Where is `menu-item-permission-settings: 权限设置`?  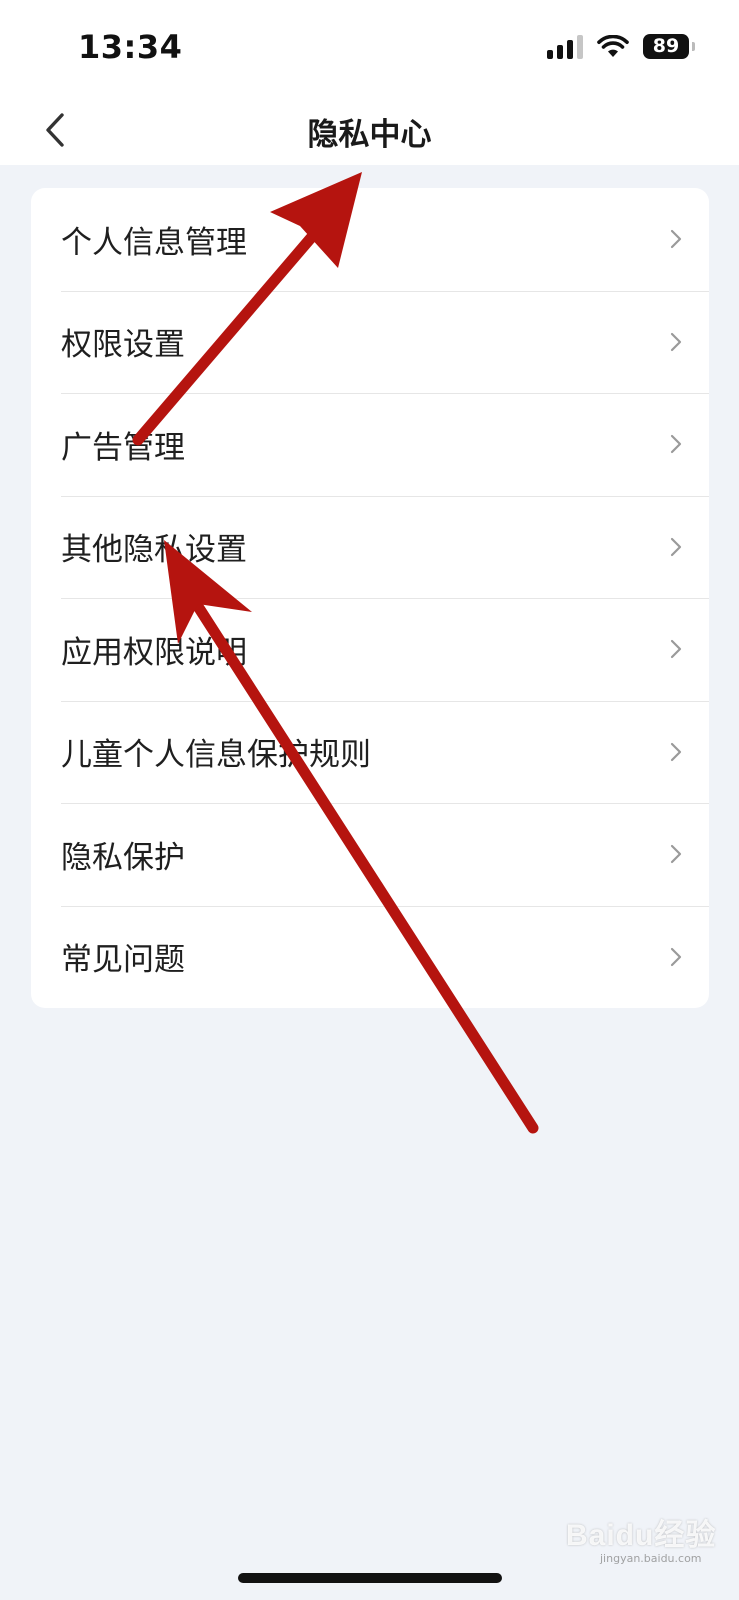
menu-item-permission-settings: 权限设置 is located at coordinates (370, 342).